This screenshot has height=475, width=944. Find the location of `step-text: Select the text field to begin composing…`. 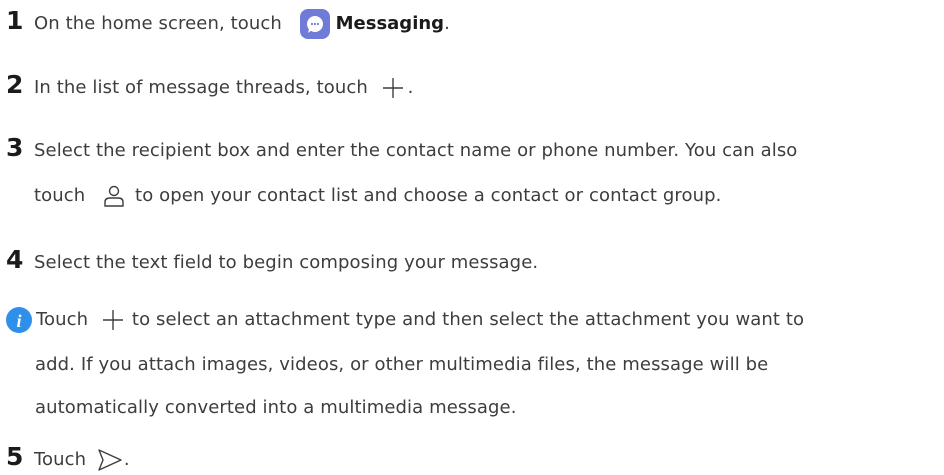

step-text: Select the text field to begin composing… is located at coordinates (286, 262).